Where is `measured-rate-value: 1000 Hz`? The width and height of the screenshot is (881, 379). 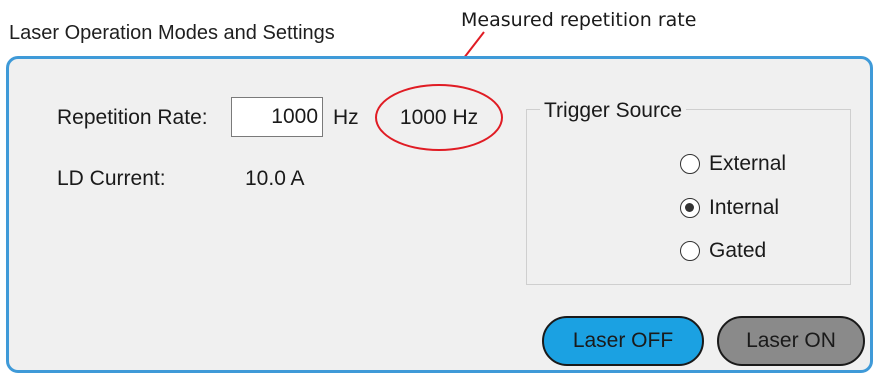
measured-rate-value: 1000 Hz is located at coordinates (439, 117).